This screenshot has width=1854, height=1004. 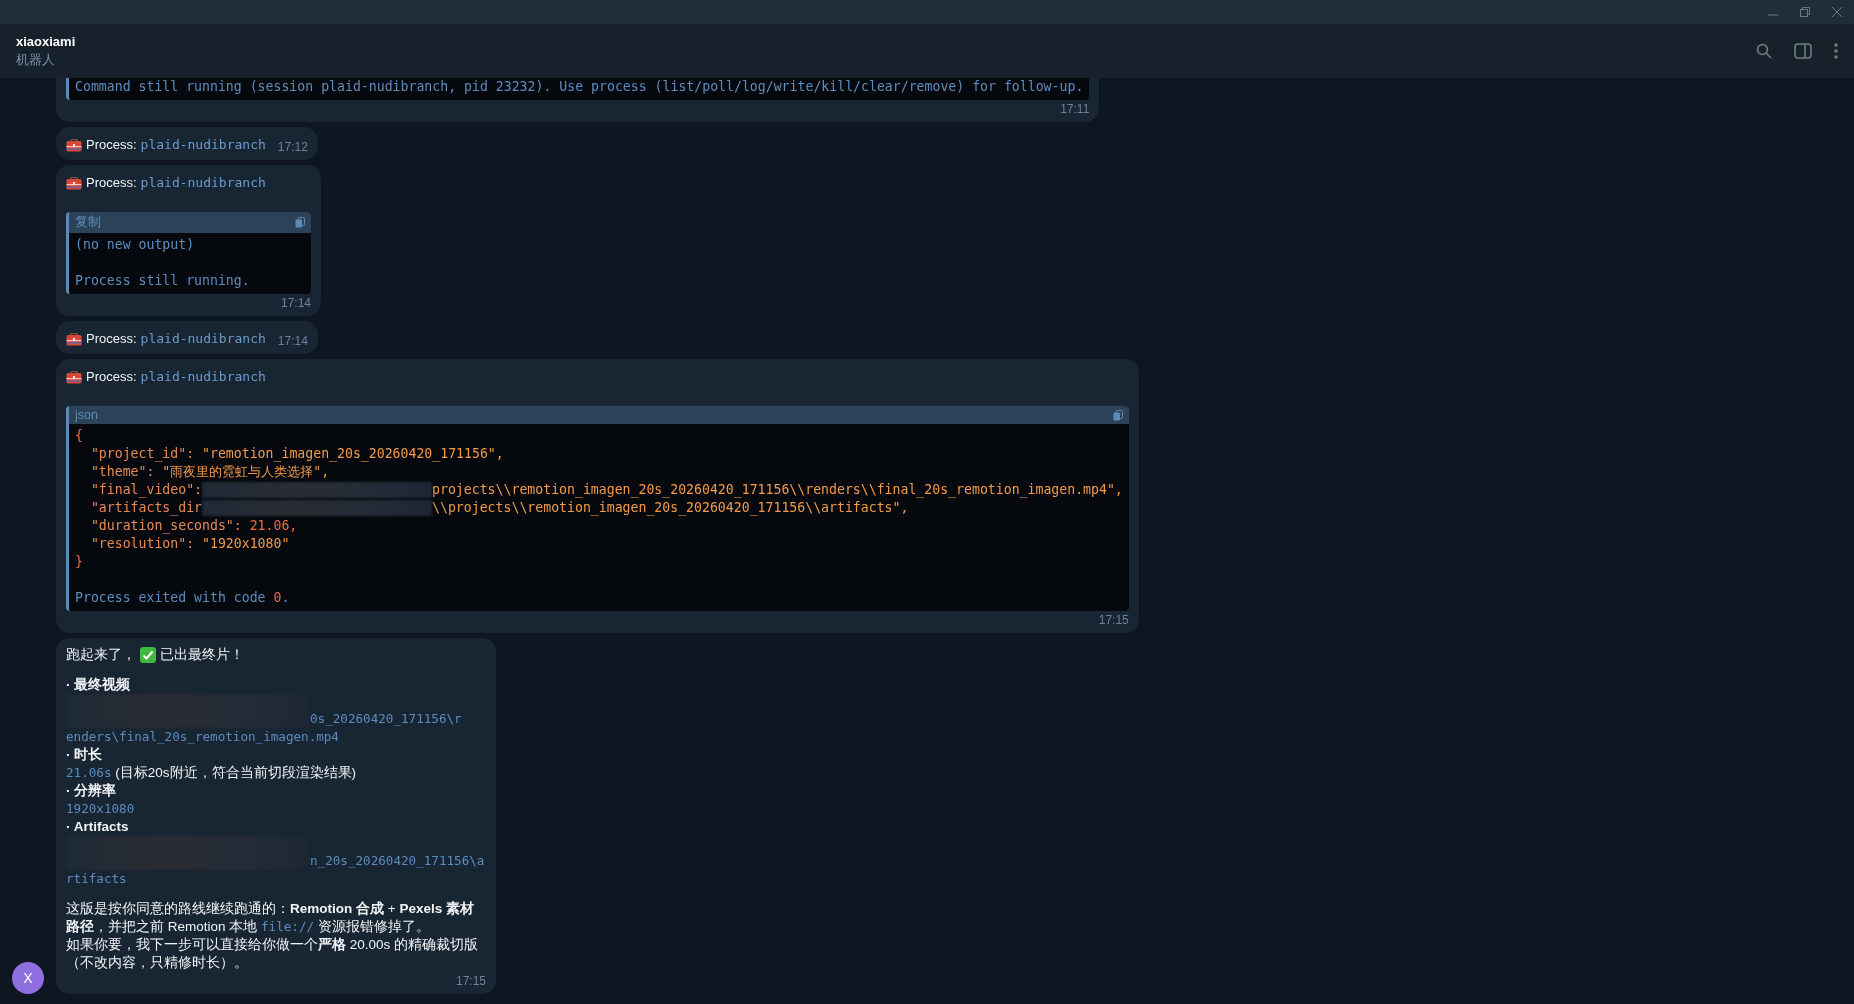 What do you see at coordinates (101, 809) in the screenshot?
I see `file-path: 1920x1080` at bounding box center [101, 809].